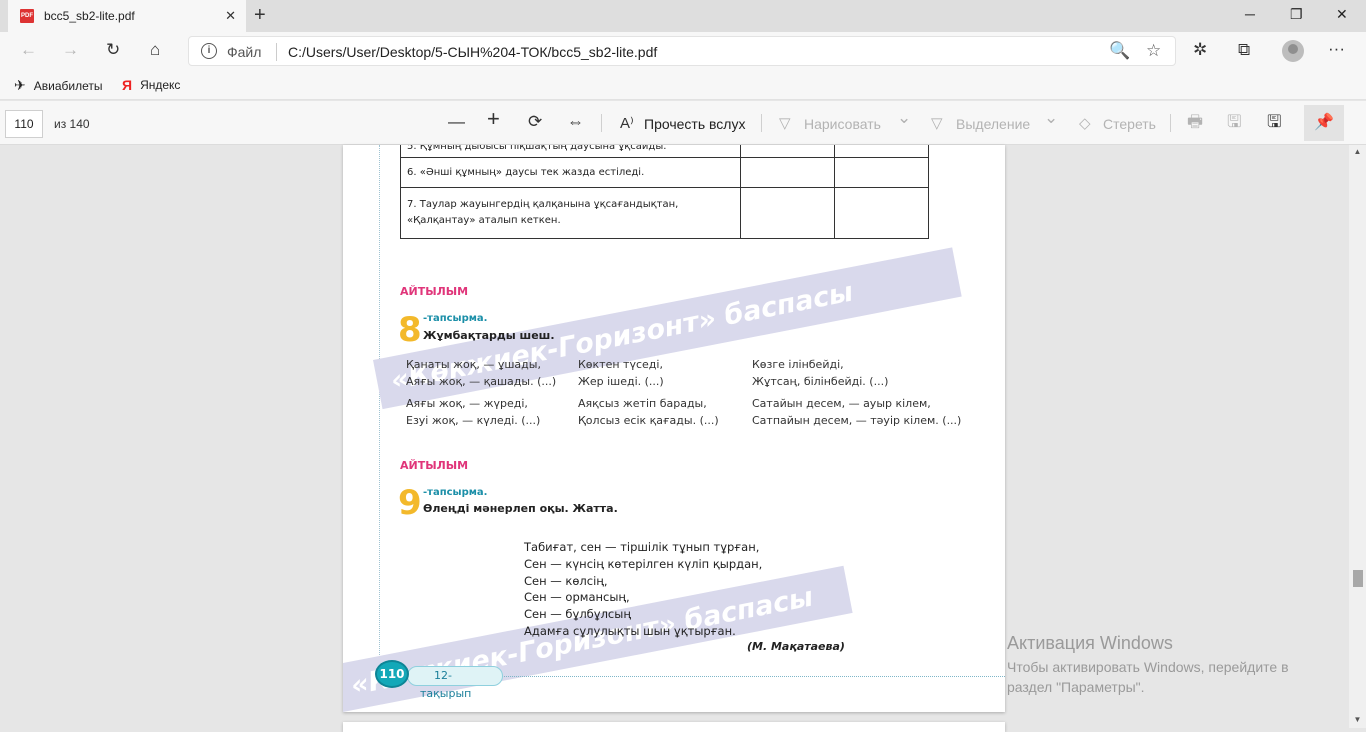  What do you see at coordinates (127, 85) in the screenshot?
I see `yandex-icon: Я` at bounding box center [127, 85].